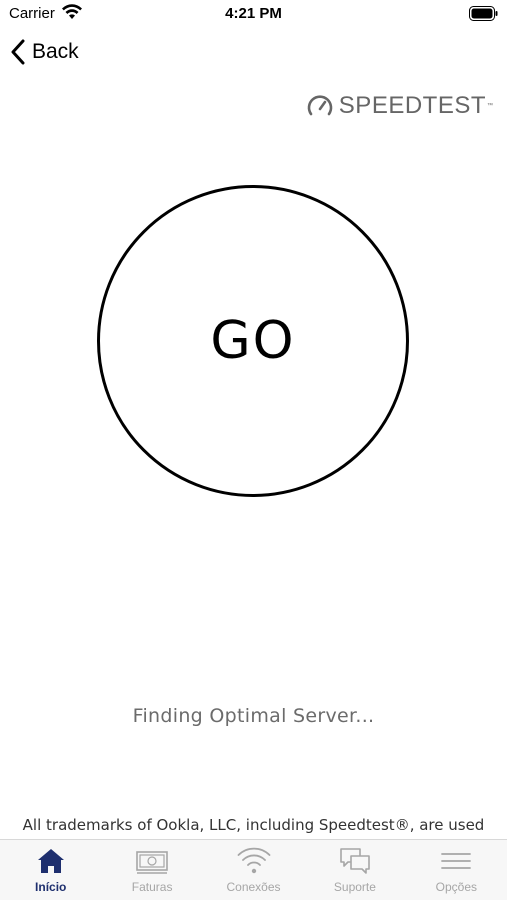  I want to click on chevron-left-icon, so click(18, 52).